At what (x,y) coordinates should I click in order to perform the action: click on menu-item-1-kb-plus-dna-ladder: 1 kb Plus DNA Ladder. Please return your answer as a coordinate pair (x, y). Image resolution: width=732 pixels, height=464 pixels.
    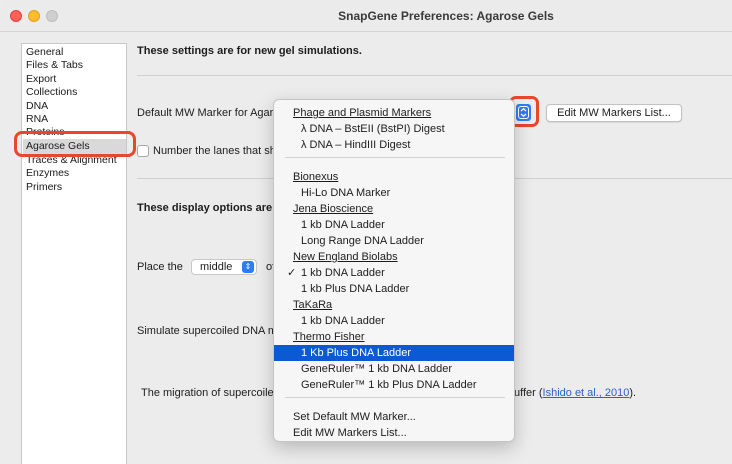
    Looking at the image, I should click on (394, 289).